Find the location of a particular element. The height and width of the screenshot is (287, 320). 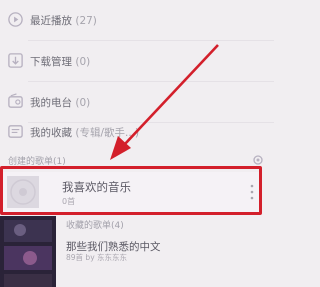

menu-item-count: (27) is located at coordinates (86, 21).